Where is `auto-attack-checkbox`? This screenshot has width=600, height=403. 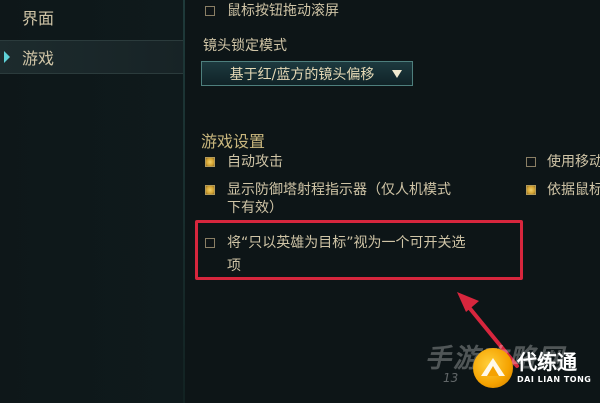
auto-attack-checkbox is located at coordinates (210, 162).